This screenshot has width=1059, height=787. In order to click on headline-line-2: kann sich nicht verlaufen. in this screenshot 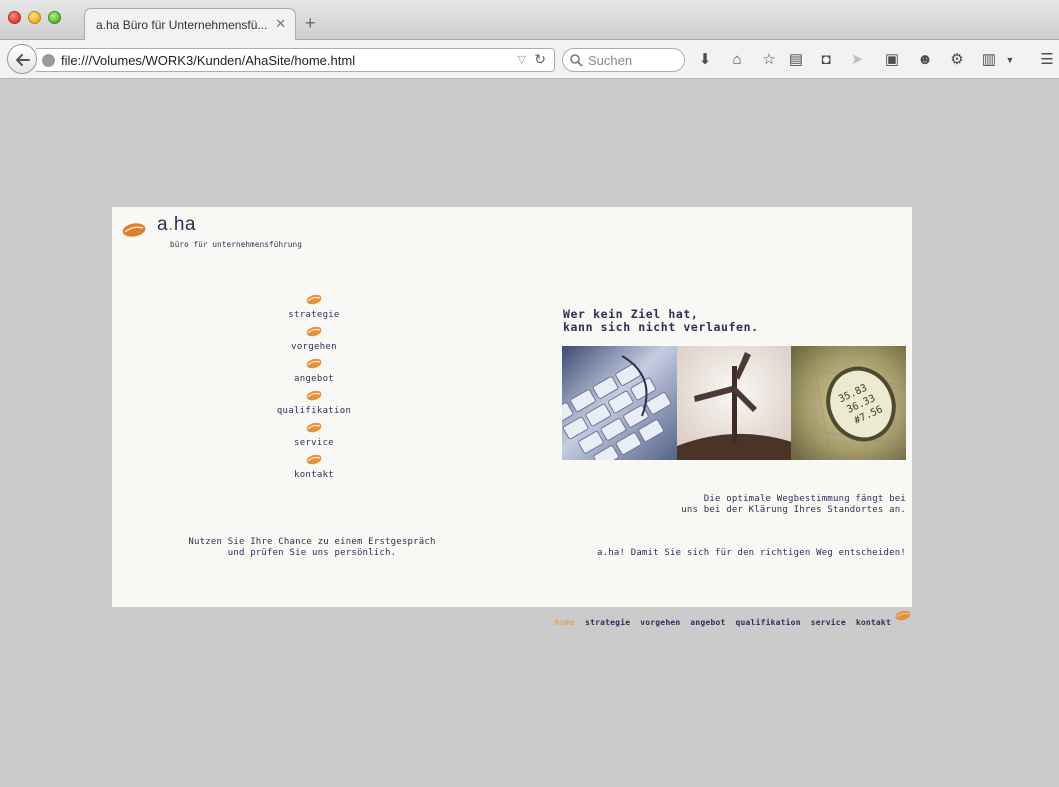, I will do `click(661, 327)`.